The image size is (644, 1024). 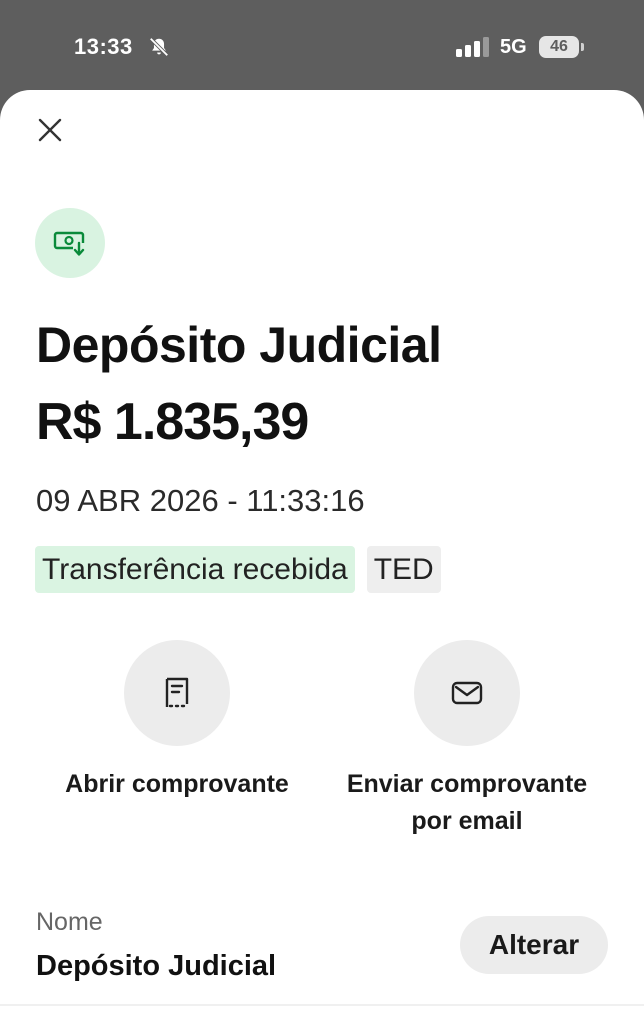 What do you see at coordinates (559, 47) in the screenshot?
I see `battery-icon: 46` at bounding box center [559, 47].